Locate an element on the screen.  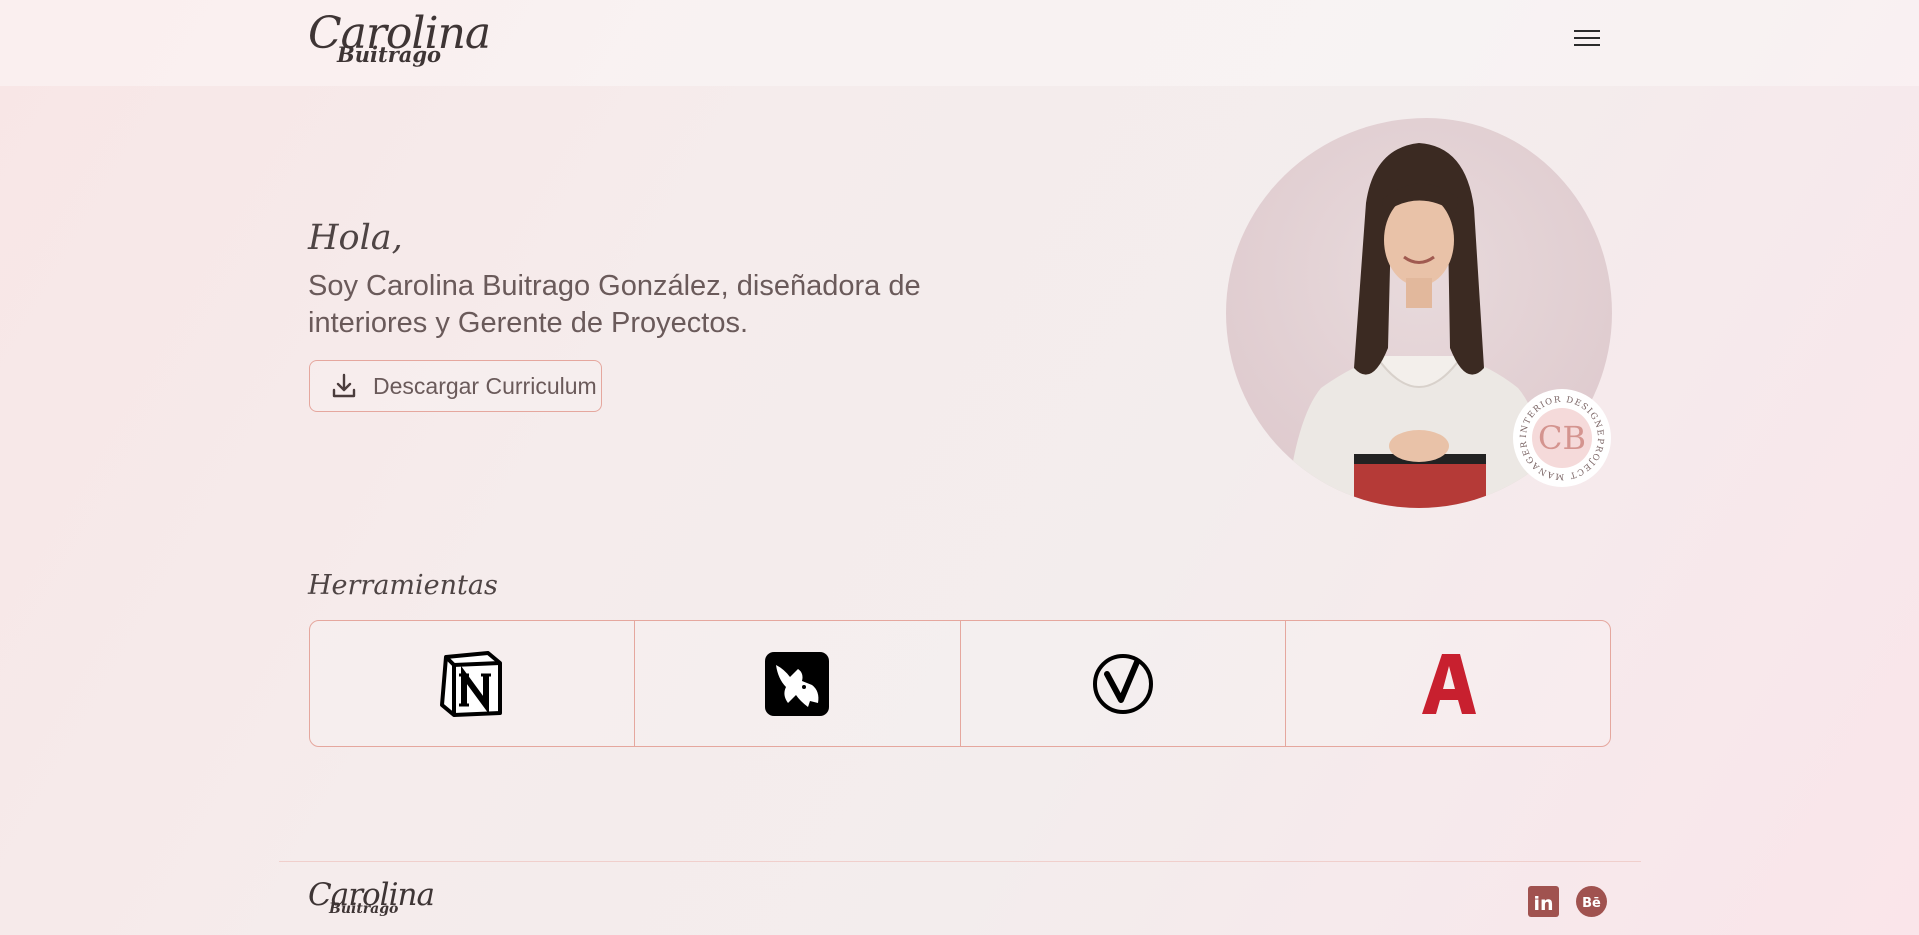
tool-notion is located at coordinates (473, 683).